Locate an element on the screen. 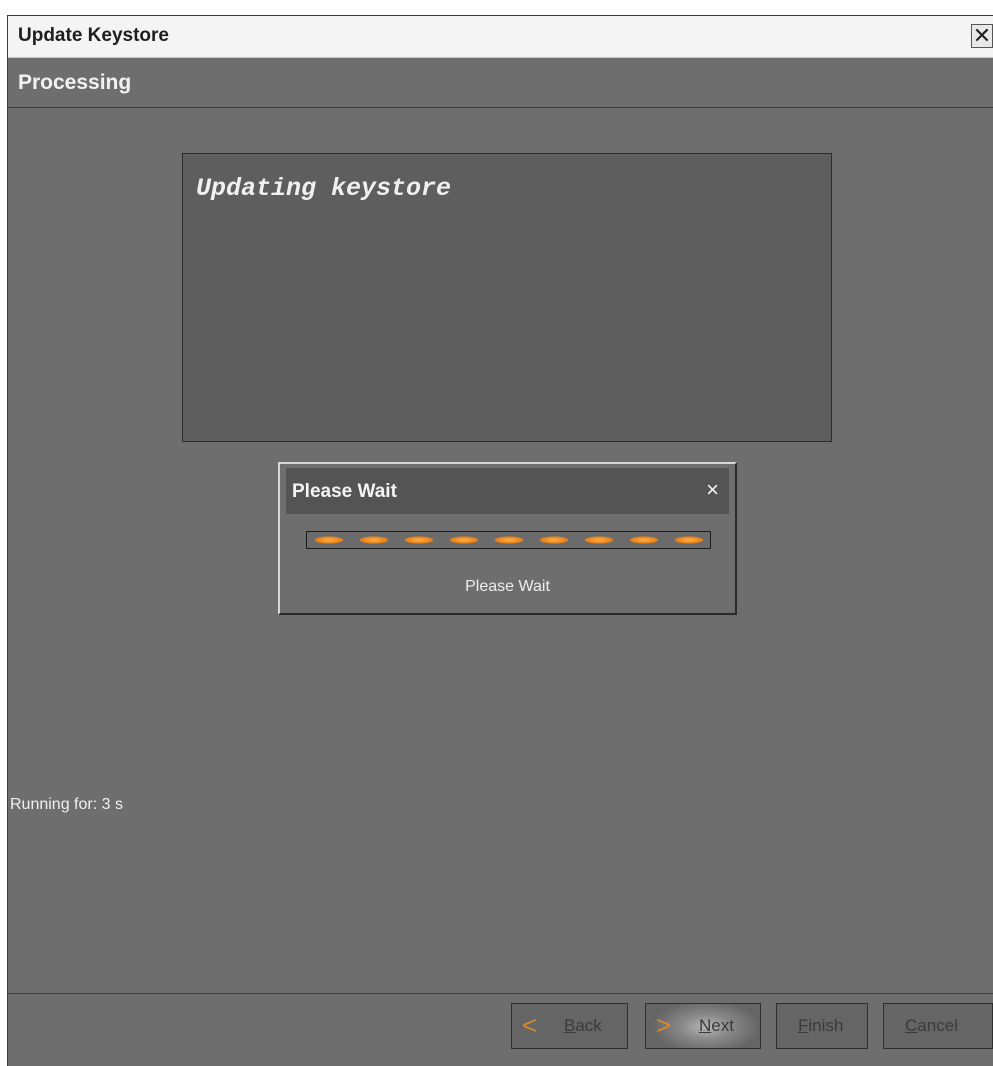 The width and height of the screenshot is (993, 1066). please-wait-dialog: Please Wait × Please Wait is located at coordinates (507, 538).